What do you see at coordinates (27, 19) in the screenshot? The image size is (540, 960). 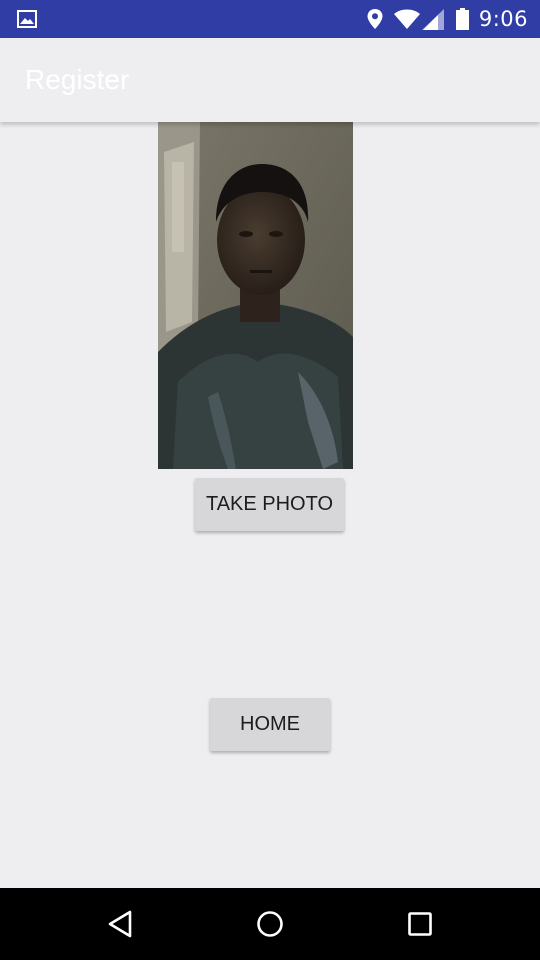 I see `gallery-icon` at bounding box center [27, 19].